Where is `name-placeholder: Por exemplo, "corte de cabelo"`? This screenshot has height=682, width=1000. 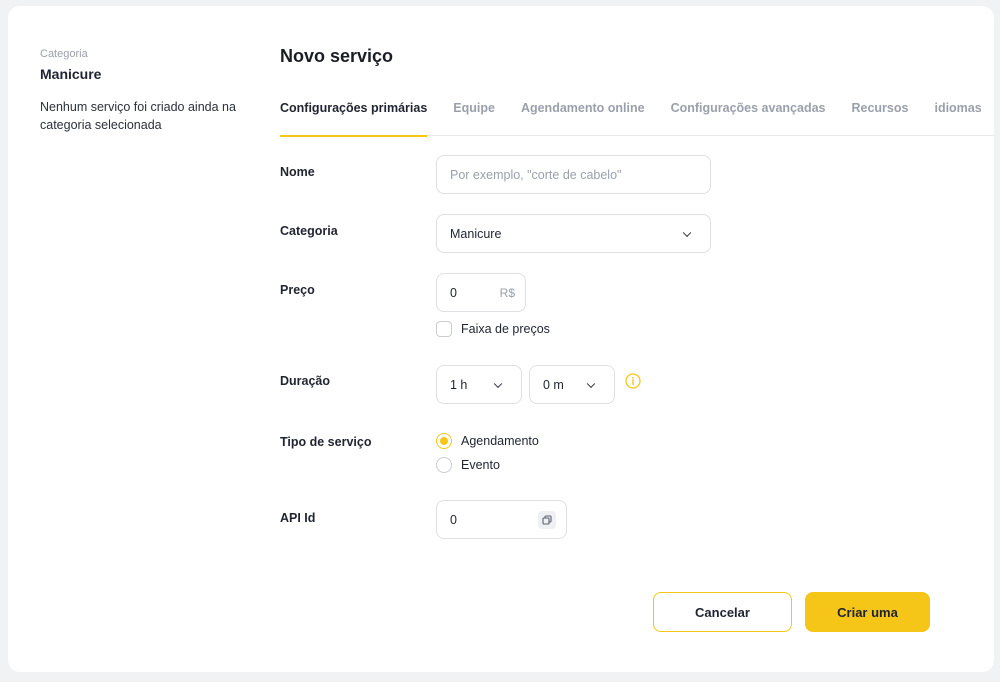 name-placeholder: Por exemplo, "corte de cabelo" is located at coordinates (536, 174).